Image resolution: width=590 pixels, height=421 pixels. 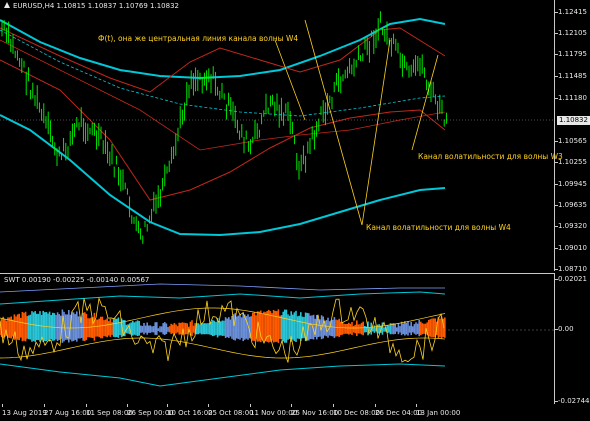 I want to click on time-label: 25 Nov 16:00, so click(x=315, y=410).